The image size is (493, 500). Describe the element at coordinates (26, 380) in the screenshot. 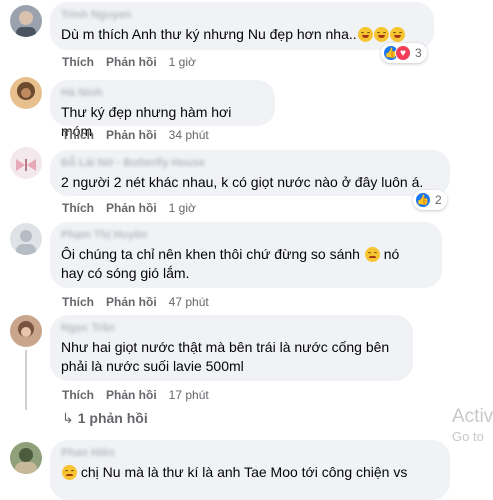

I see `reply-thread-line` at that location.